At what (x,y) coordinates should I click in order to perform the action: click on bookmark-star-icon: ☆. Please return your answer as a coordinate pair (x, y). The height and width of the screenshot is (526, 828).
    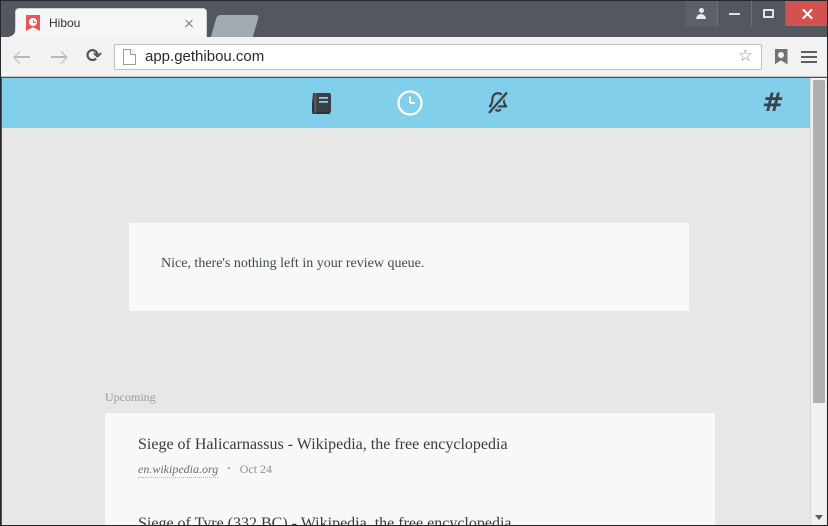
    Looking at the image, I should click on (745, 56).